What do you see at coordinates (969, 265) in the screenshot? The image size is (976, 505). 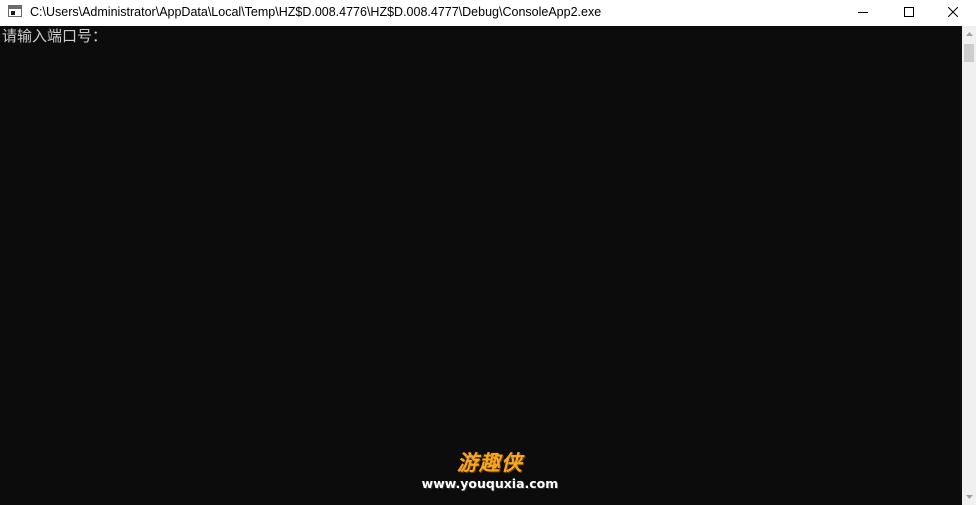 I see `vertical-scrollbar` at bounding box center [969, 265].